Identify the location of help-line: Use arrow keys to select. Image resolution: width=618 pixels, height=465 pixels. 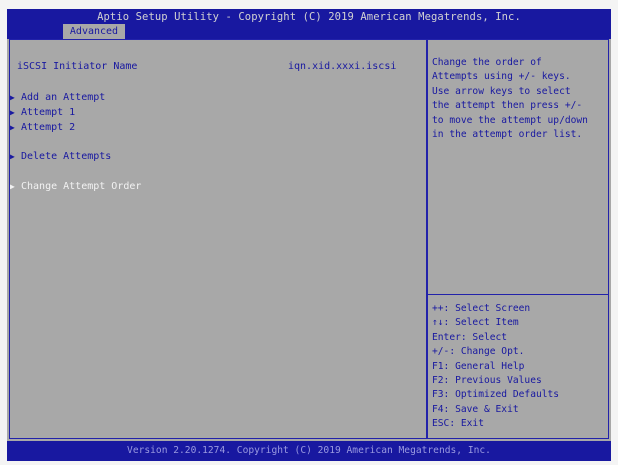
(501, 91).